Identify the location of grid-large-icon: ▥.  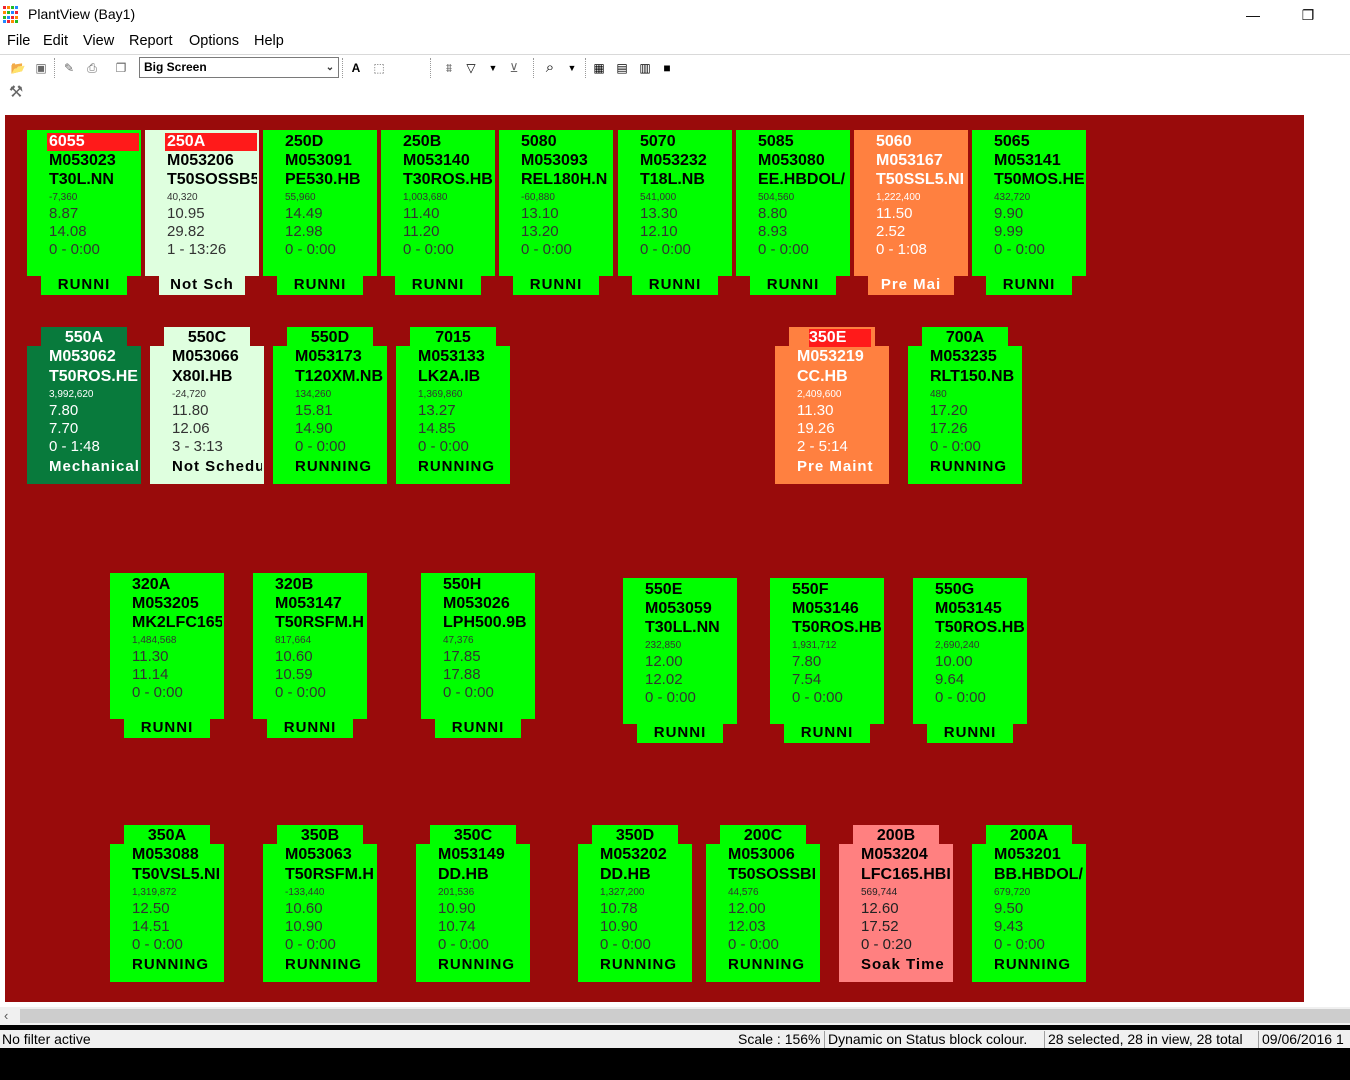
(645, 68).